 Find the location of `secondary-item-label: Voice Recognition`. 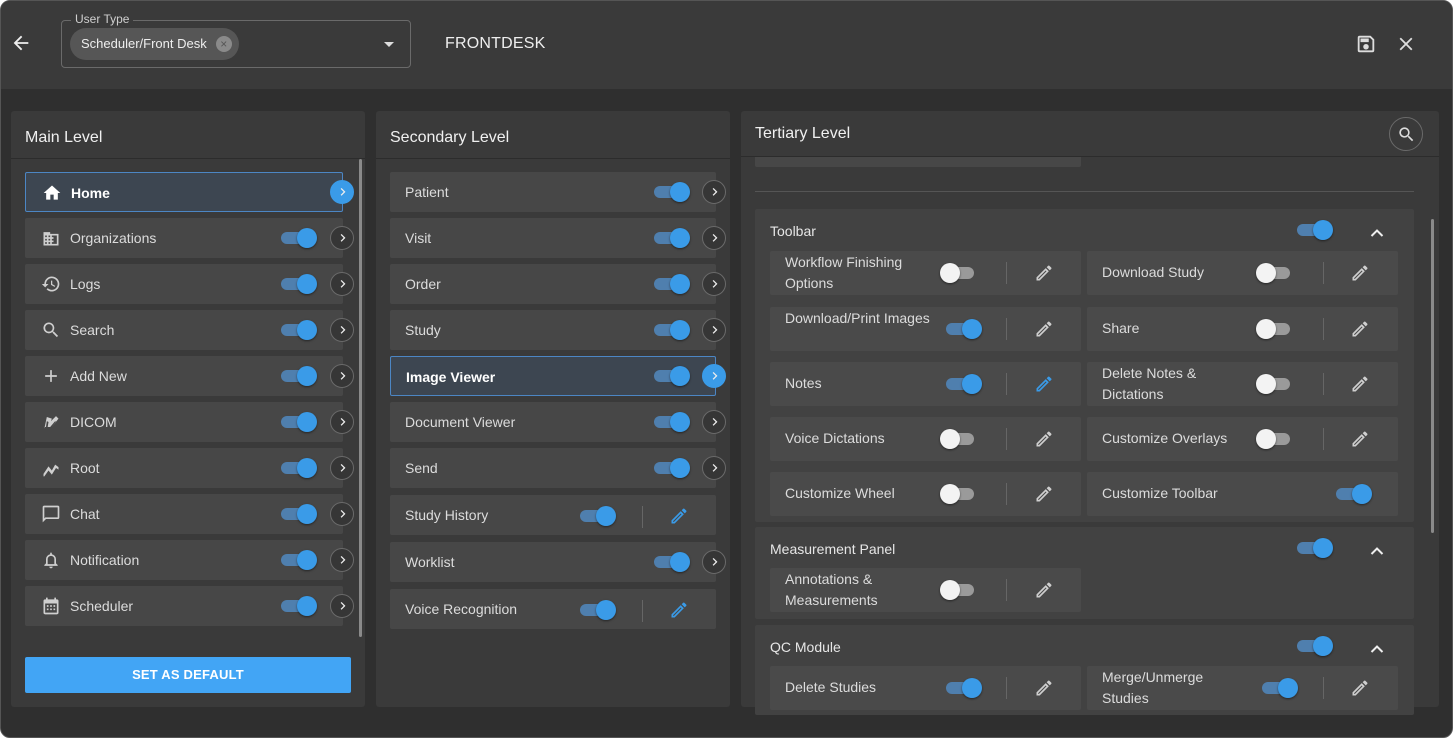

secondary-item-label: Voice Recognition is located at coordinates (461, 609).